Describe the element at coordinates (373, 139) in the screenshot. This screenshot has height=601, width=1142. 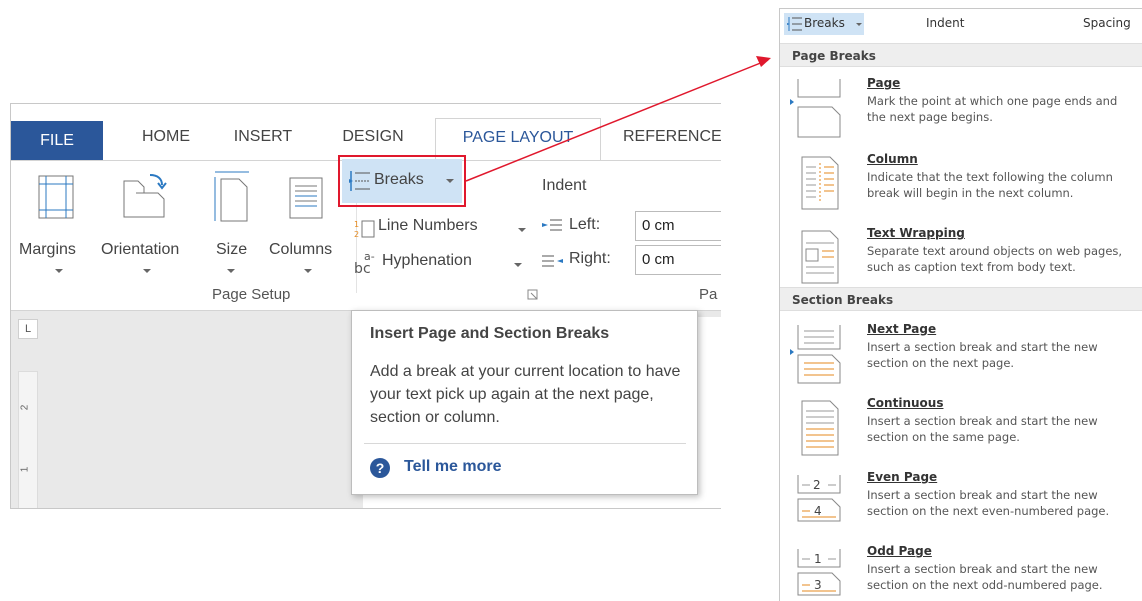
I see `tab-design: DESIGN` at that location.